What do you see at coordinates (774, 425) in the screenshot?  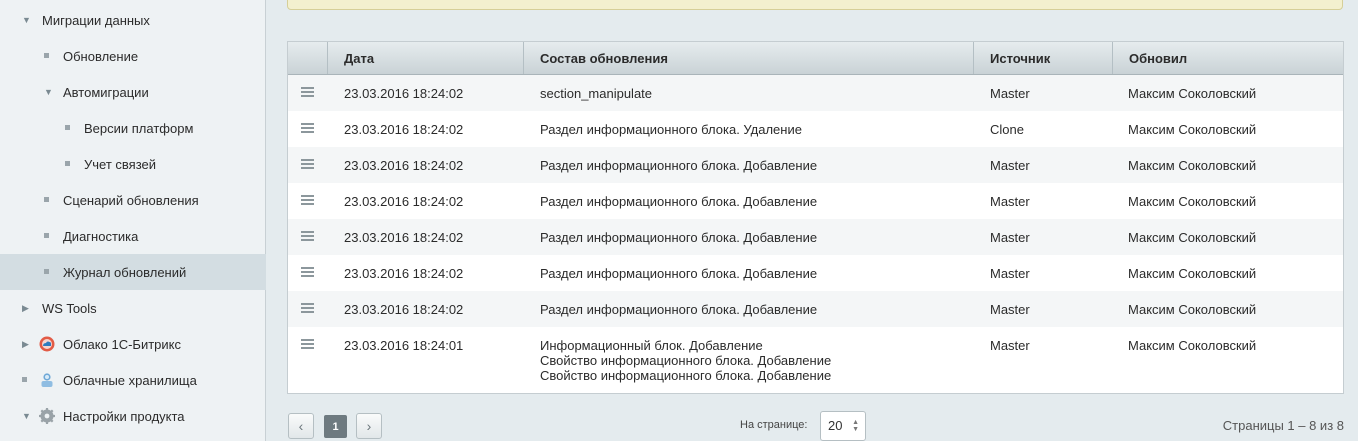 I see `per-page-label: На странице:` at bounding box center [774, 425].